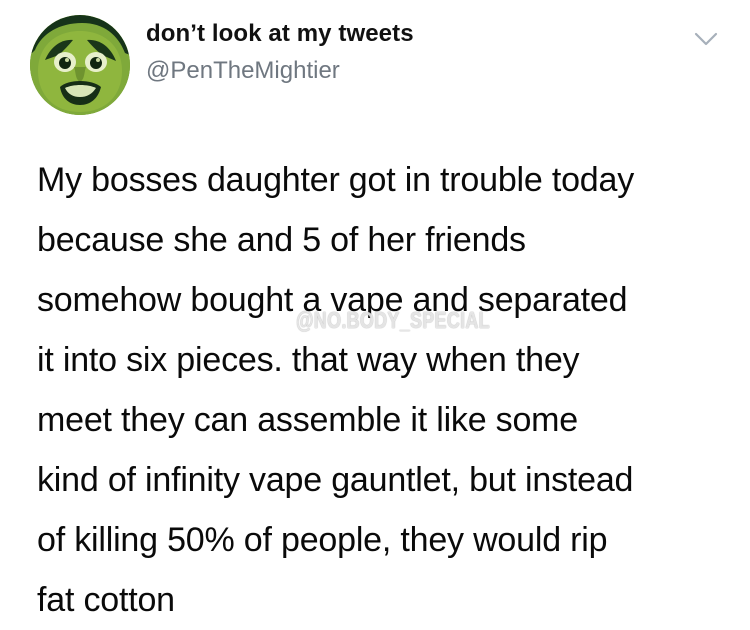 Image resolution: width=750 pixels, height=630 pixels. Describe the element at coordinates (336, 180) in the screenshot. I see `tweet-text-line: My bosses daughter got in trouble today` at that location.